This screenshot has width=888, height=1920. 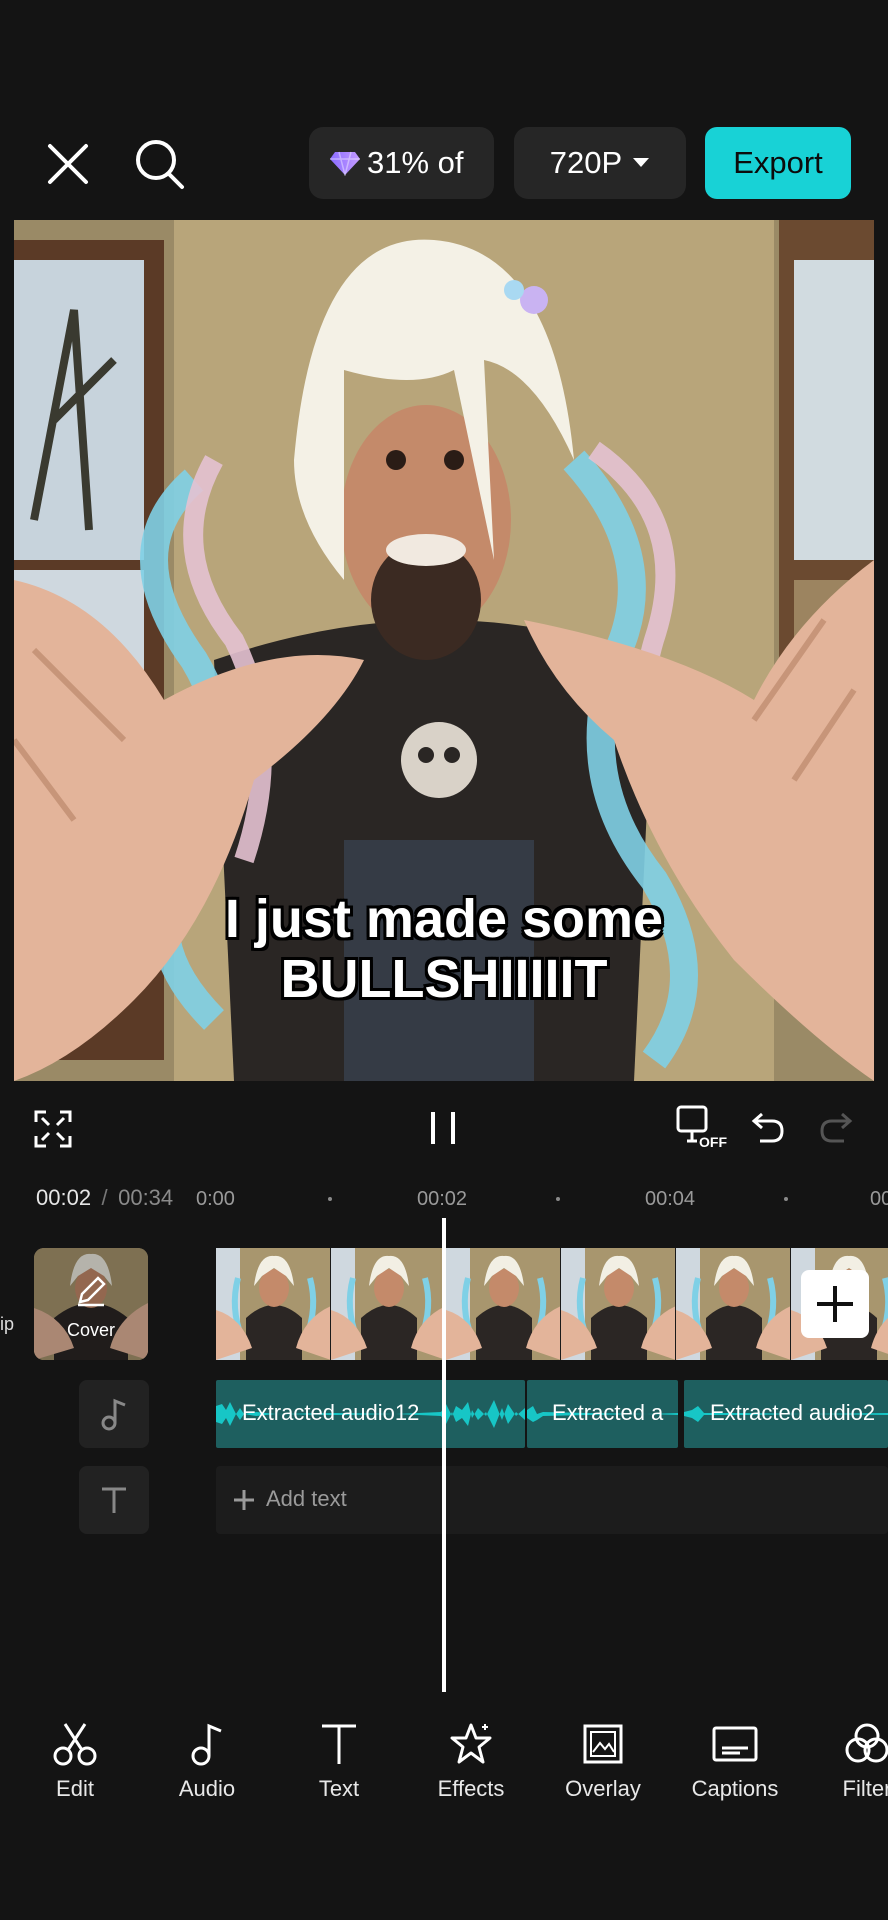 I want to click on toolbar-label: Overlay, so click(x=603, y=1788).